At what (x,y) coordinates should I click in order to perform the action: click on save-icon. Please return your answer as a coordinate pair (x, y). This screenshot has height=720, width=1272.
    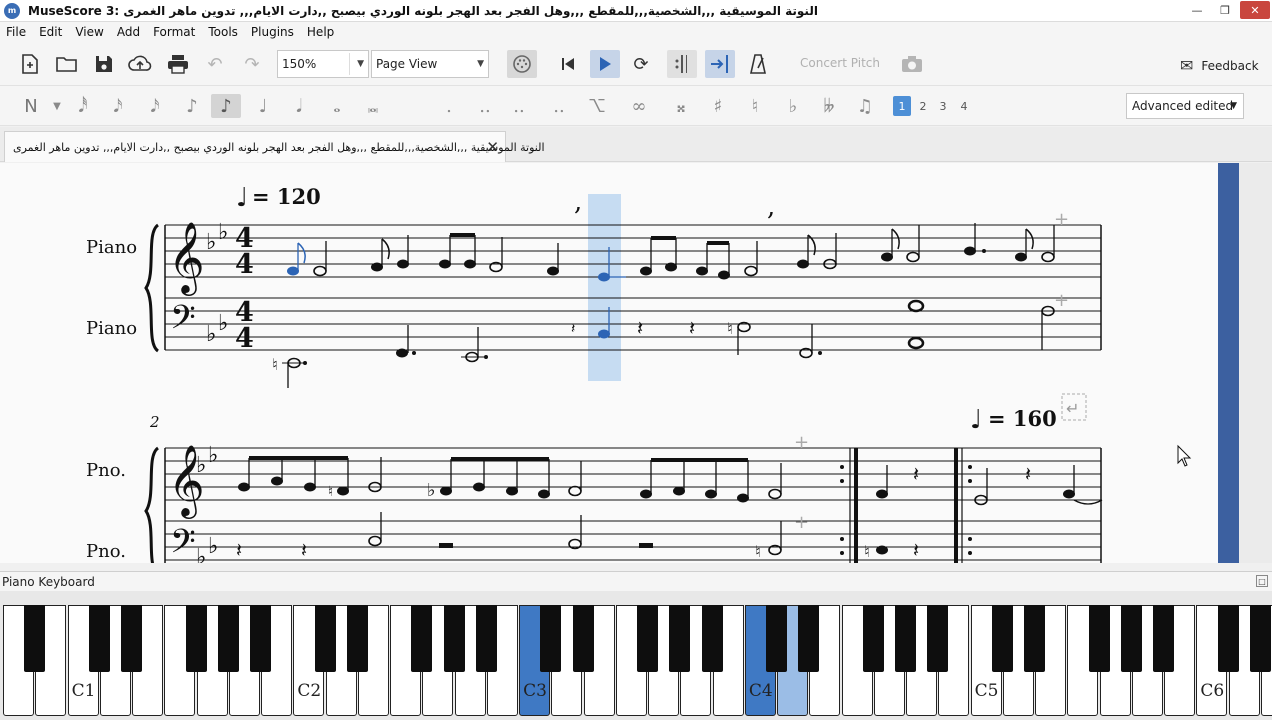
    Looking at the image, I should click on (104, 64).